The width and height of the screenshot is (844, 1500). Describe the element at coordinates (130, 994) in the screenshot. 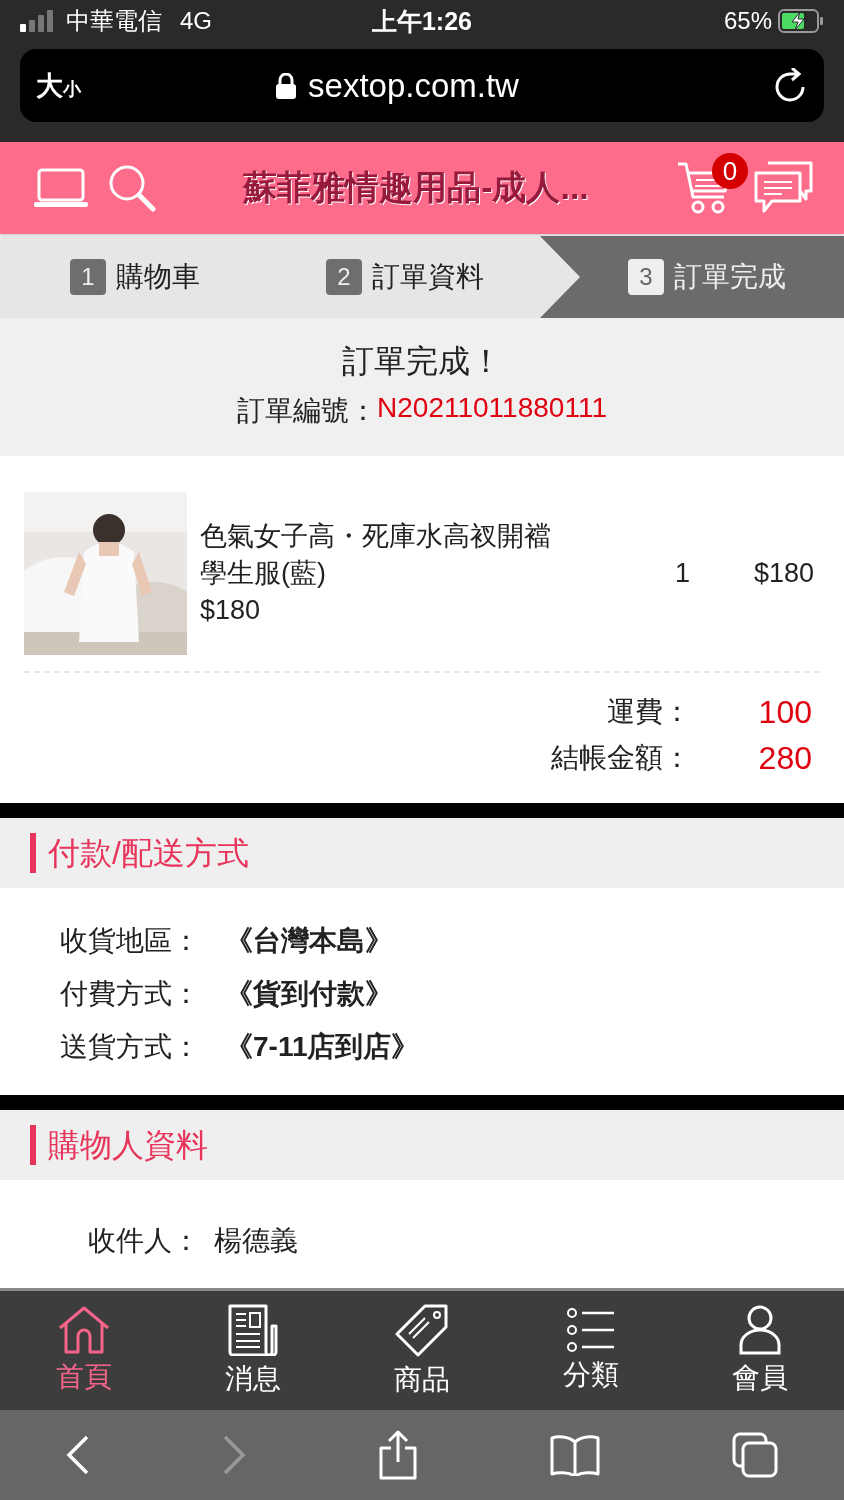

I see `field-label: 付費方式：` at that location.